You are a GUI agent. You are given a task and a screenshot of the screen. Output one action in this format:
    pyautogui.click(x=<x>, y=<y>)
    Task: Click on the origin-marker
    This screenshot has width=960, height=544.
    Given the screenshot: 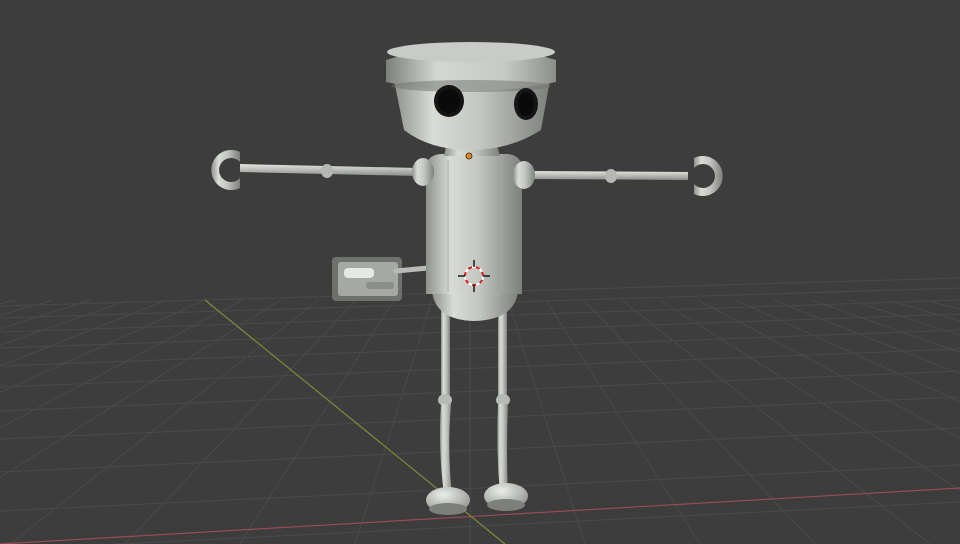 What is the action you would take?
    pyautogui.click(x=469, y=156)
    